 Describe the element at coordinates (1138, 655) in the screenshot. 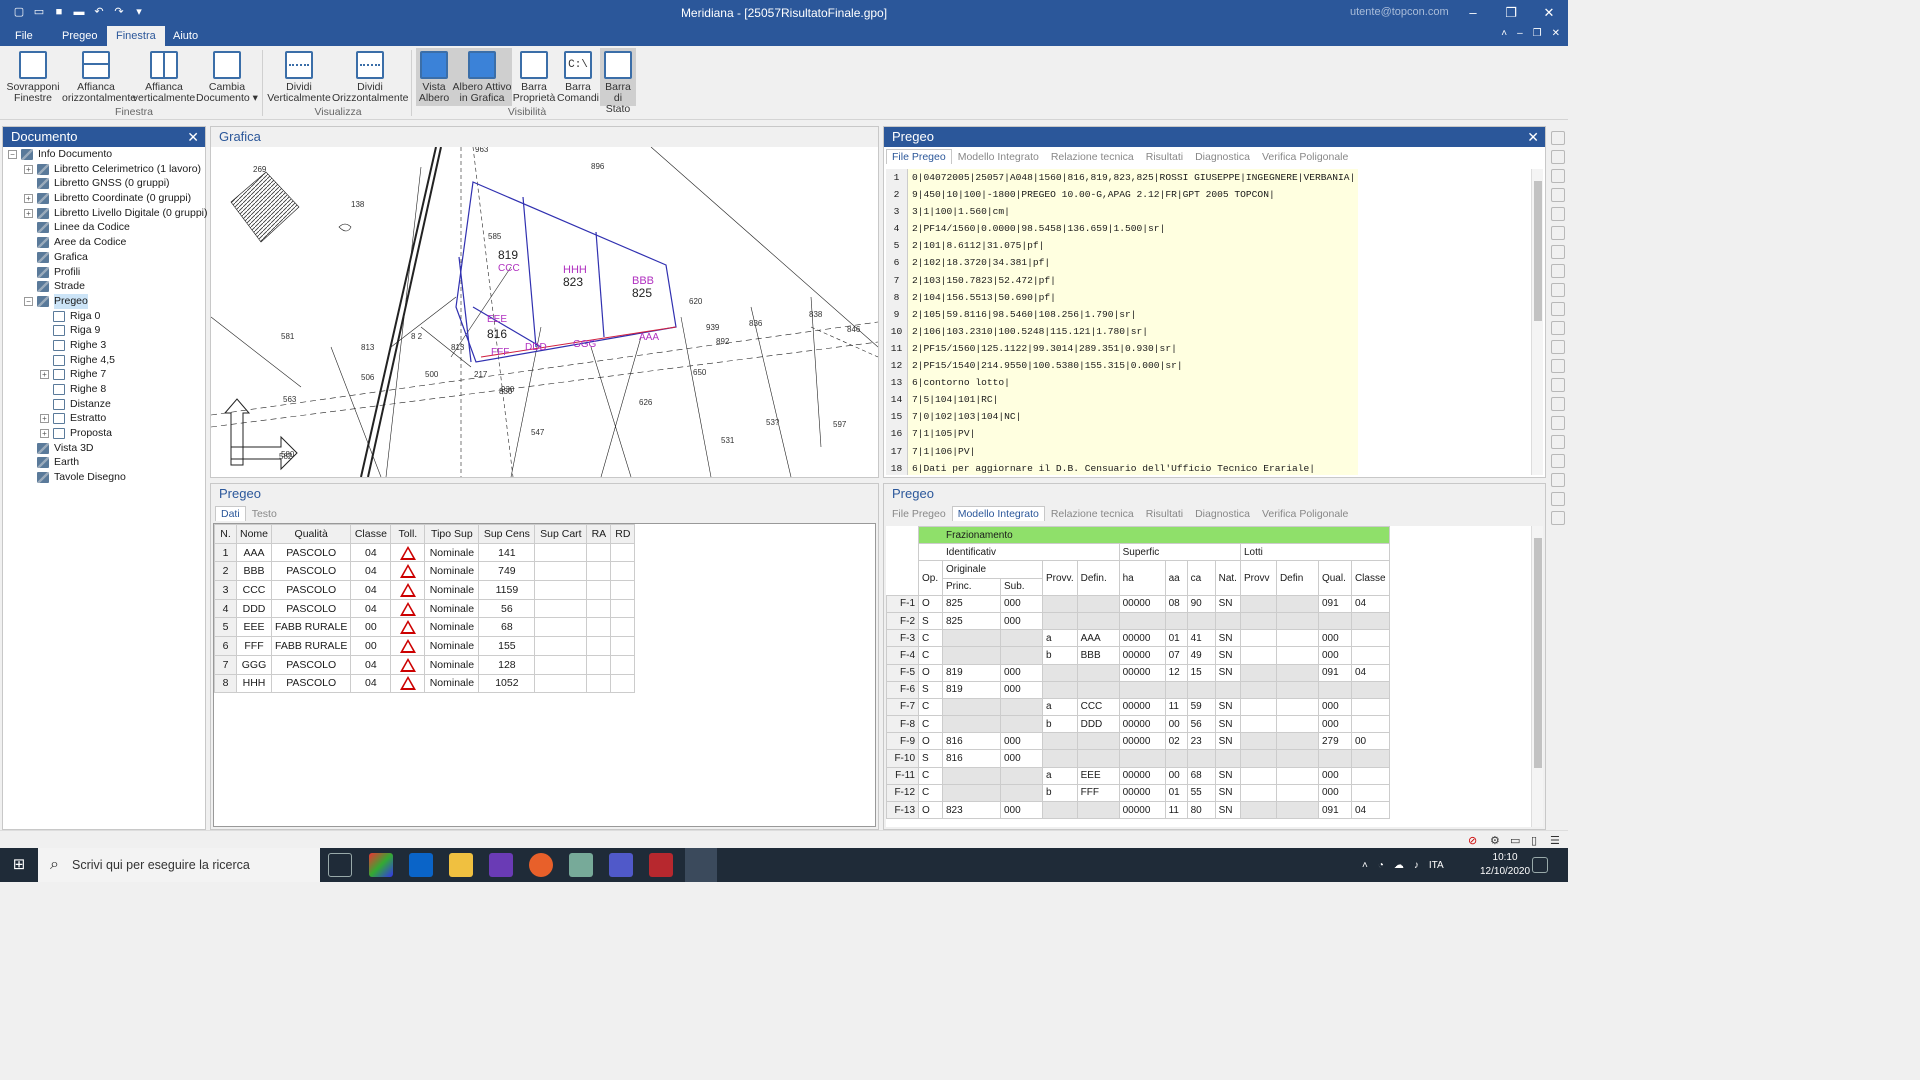

I see `table-row: F-4 Cb BBB 00000 07 49 SN 000` at that location.